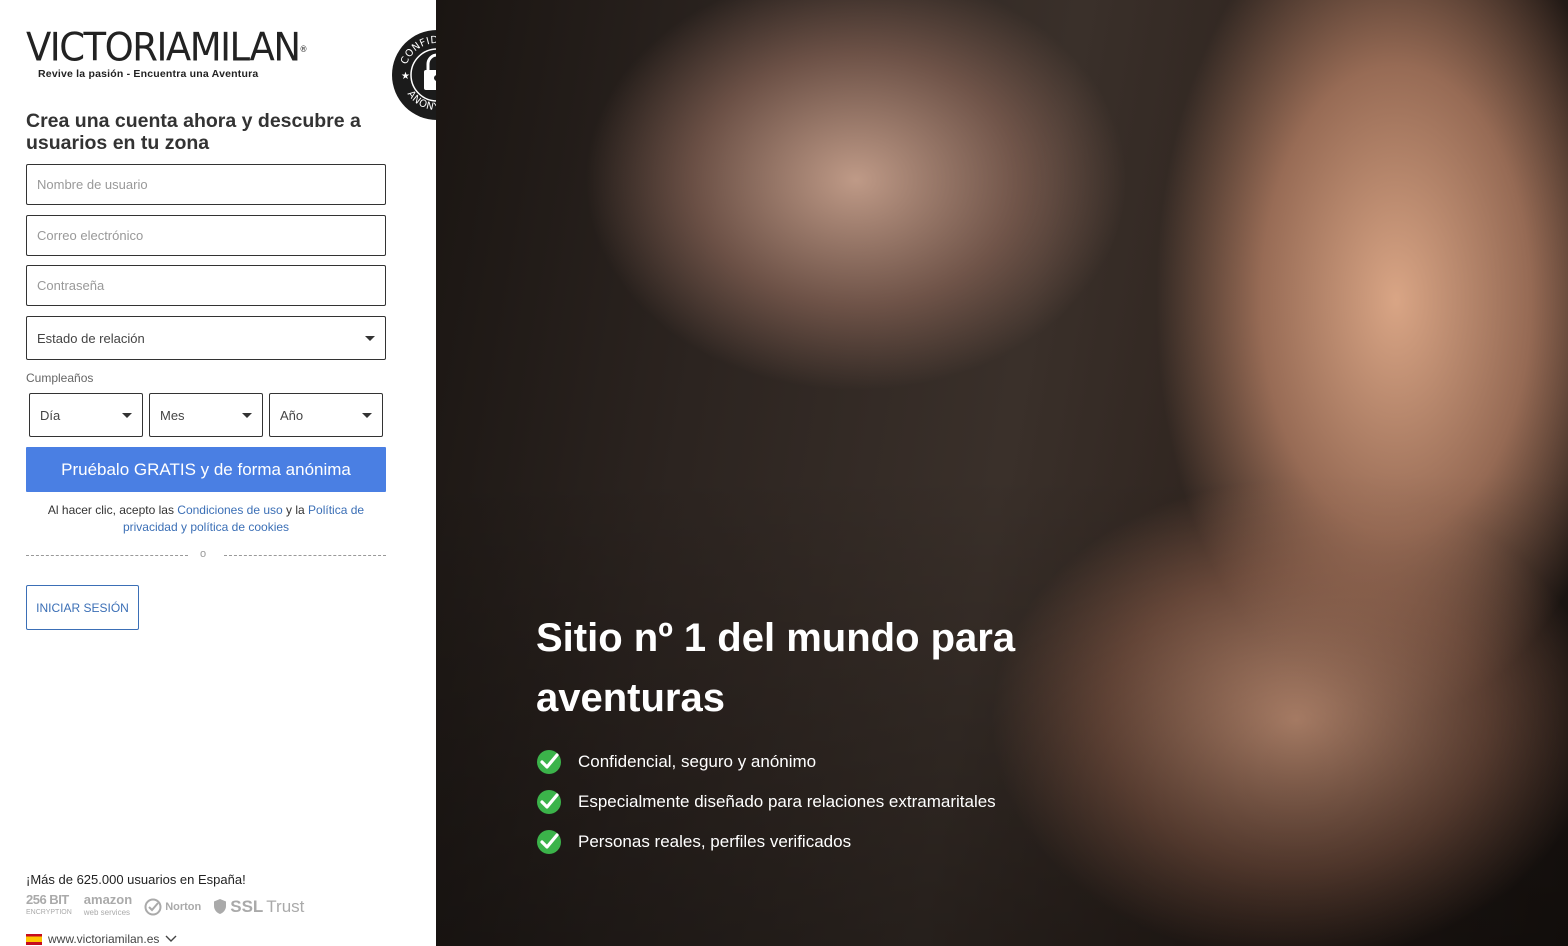 This screenshot has height=946, width=1568. I want to click on email-placeholder: Correo electrónico, so click(90, 235).